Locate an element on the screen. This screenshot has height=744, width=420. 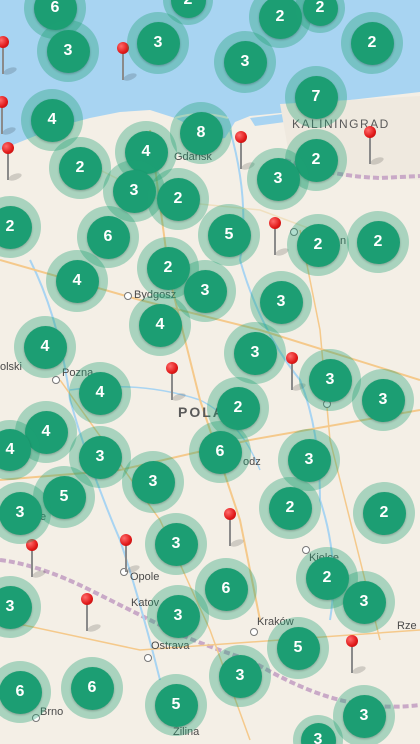
cluster-marker: 8 is located at coordinates (201, 133).